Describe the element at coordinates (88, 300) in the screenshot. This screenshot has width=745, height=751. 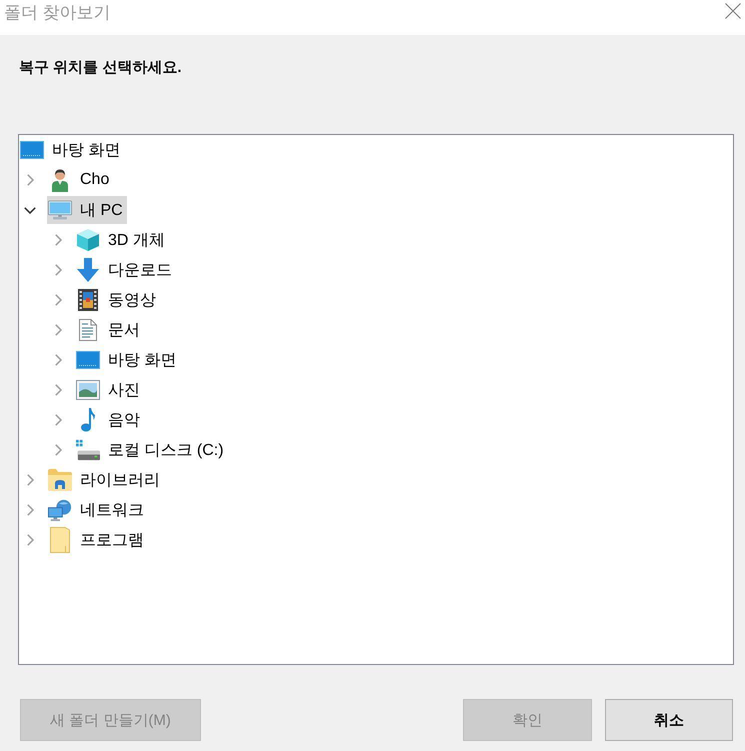
I see `film-icon` at that location.